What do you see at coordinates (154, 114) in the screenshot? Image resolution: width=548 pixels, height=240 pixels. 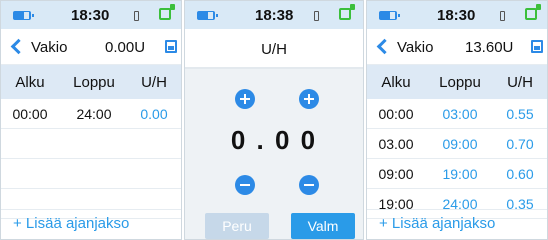 I see `rate-value: 0.00` at bounding box center [154, 114].